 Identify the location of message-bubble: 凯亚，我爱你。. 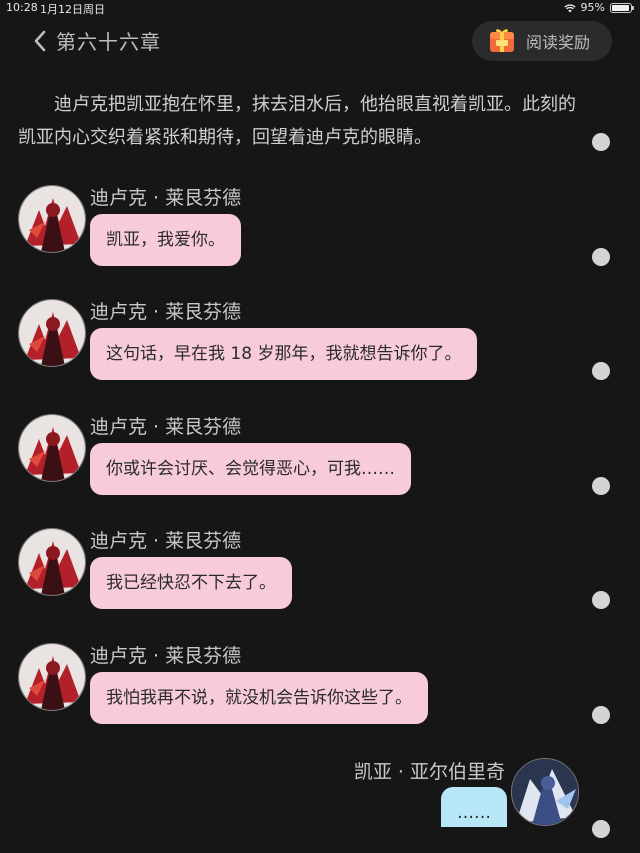
(165, 240).